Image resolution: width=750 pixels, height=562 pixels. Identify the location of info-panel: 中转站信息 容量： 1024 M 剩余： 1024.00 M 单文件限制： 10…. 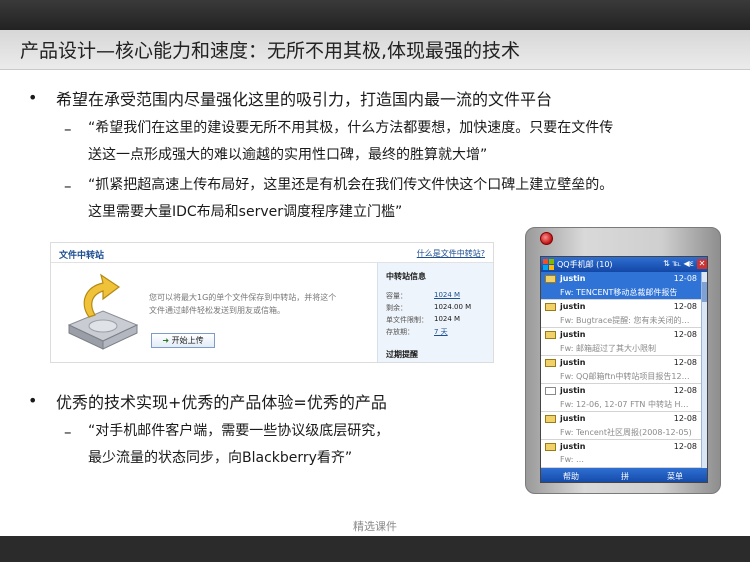
(435, 312).